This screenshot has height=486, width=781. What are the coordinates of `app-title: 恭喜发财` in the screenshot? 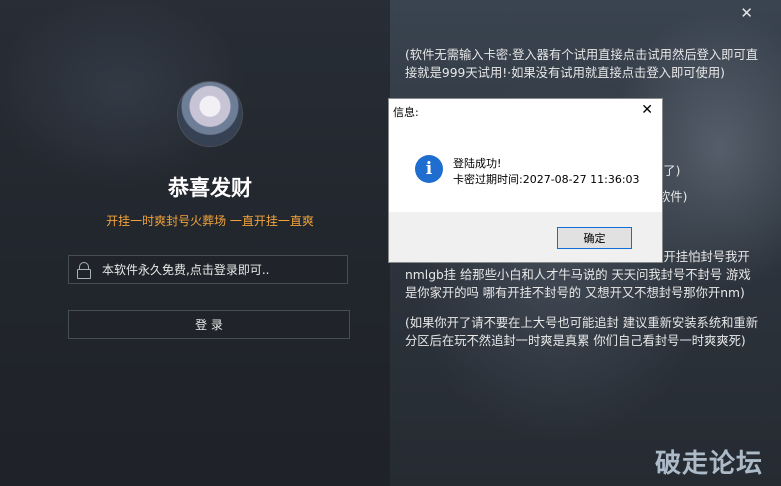 It's located at (210, 188).